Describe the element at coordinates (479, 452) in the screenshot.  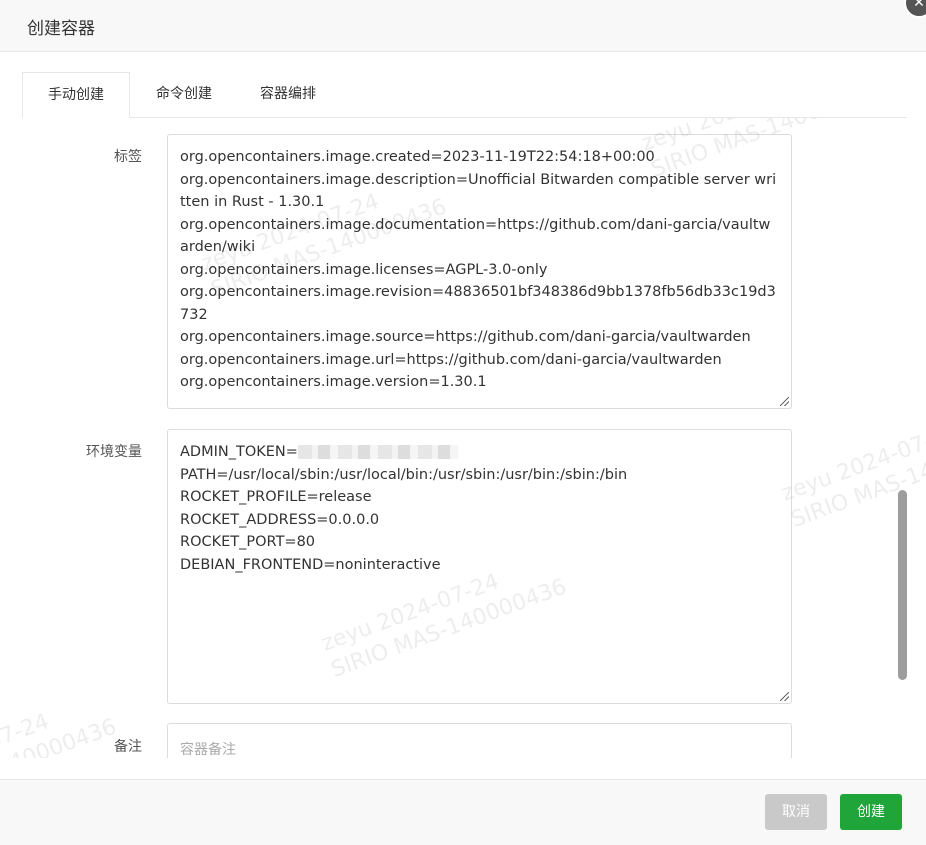
I see `env-line-admin-token: ADMIN_TOKEN=` at that location.